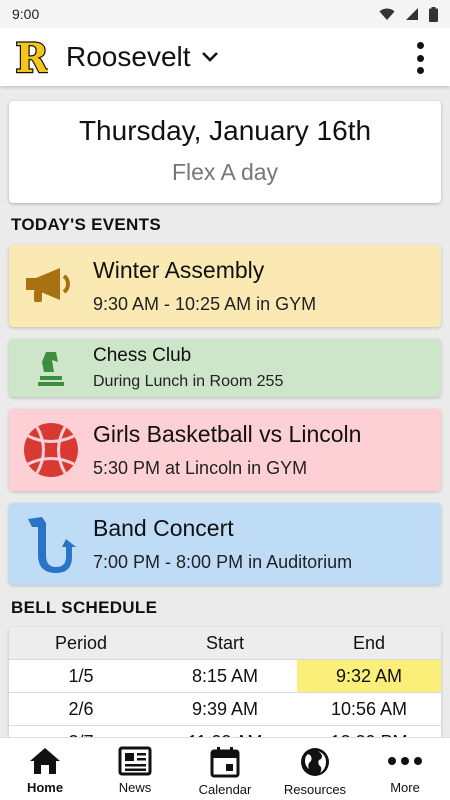 The image size is (450, 800). What do you see at coordinates (51, 544) in the screenshot?
I see `saxophone-icon` at bounding box center [51, 544].